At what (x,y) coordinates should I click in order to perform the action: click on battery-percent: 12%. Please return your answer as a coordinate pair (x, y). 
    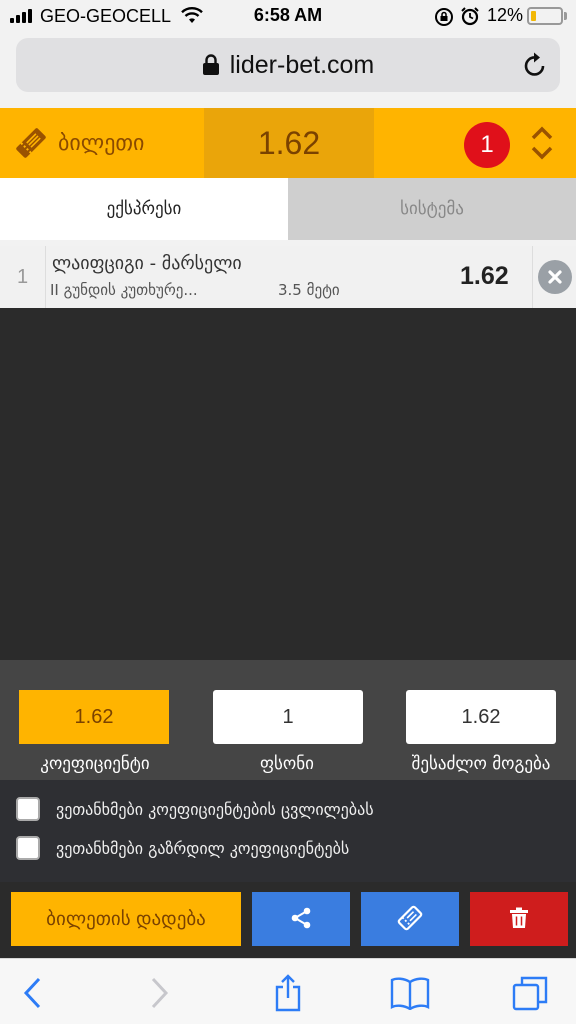
    Looking at the image, I should click on (505, 15).